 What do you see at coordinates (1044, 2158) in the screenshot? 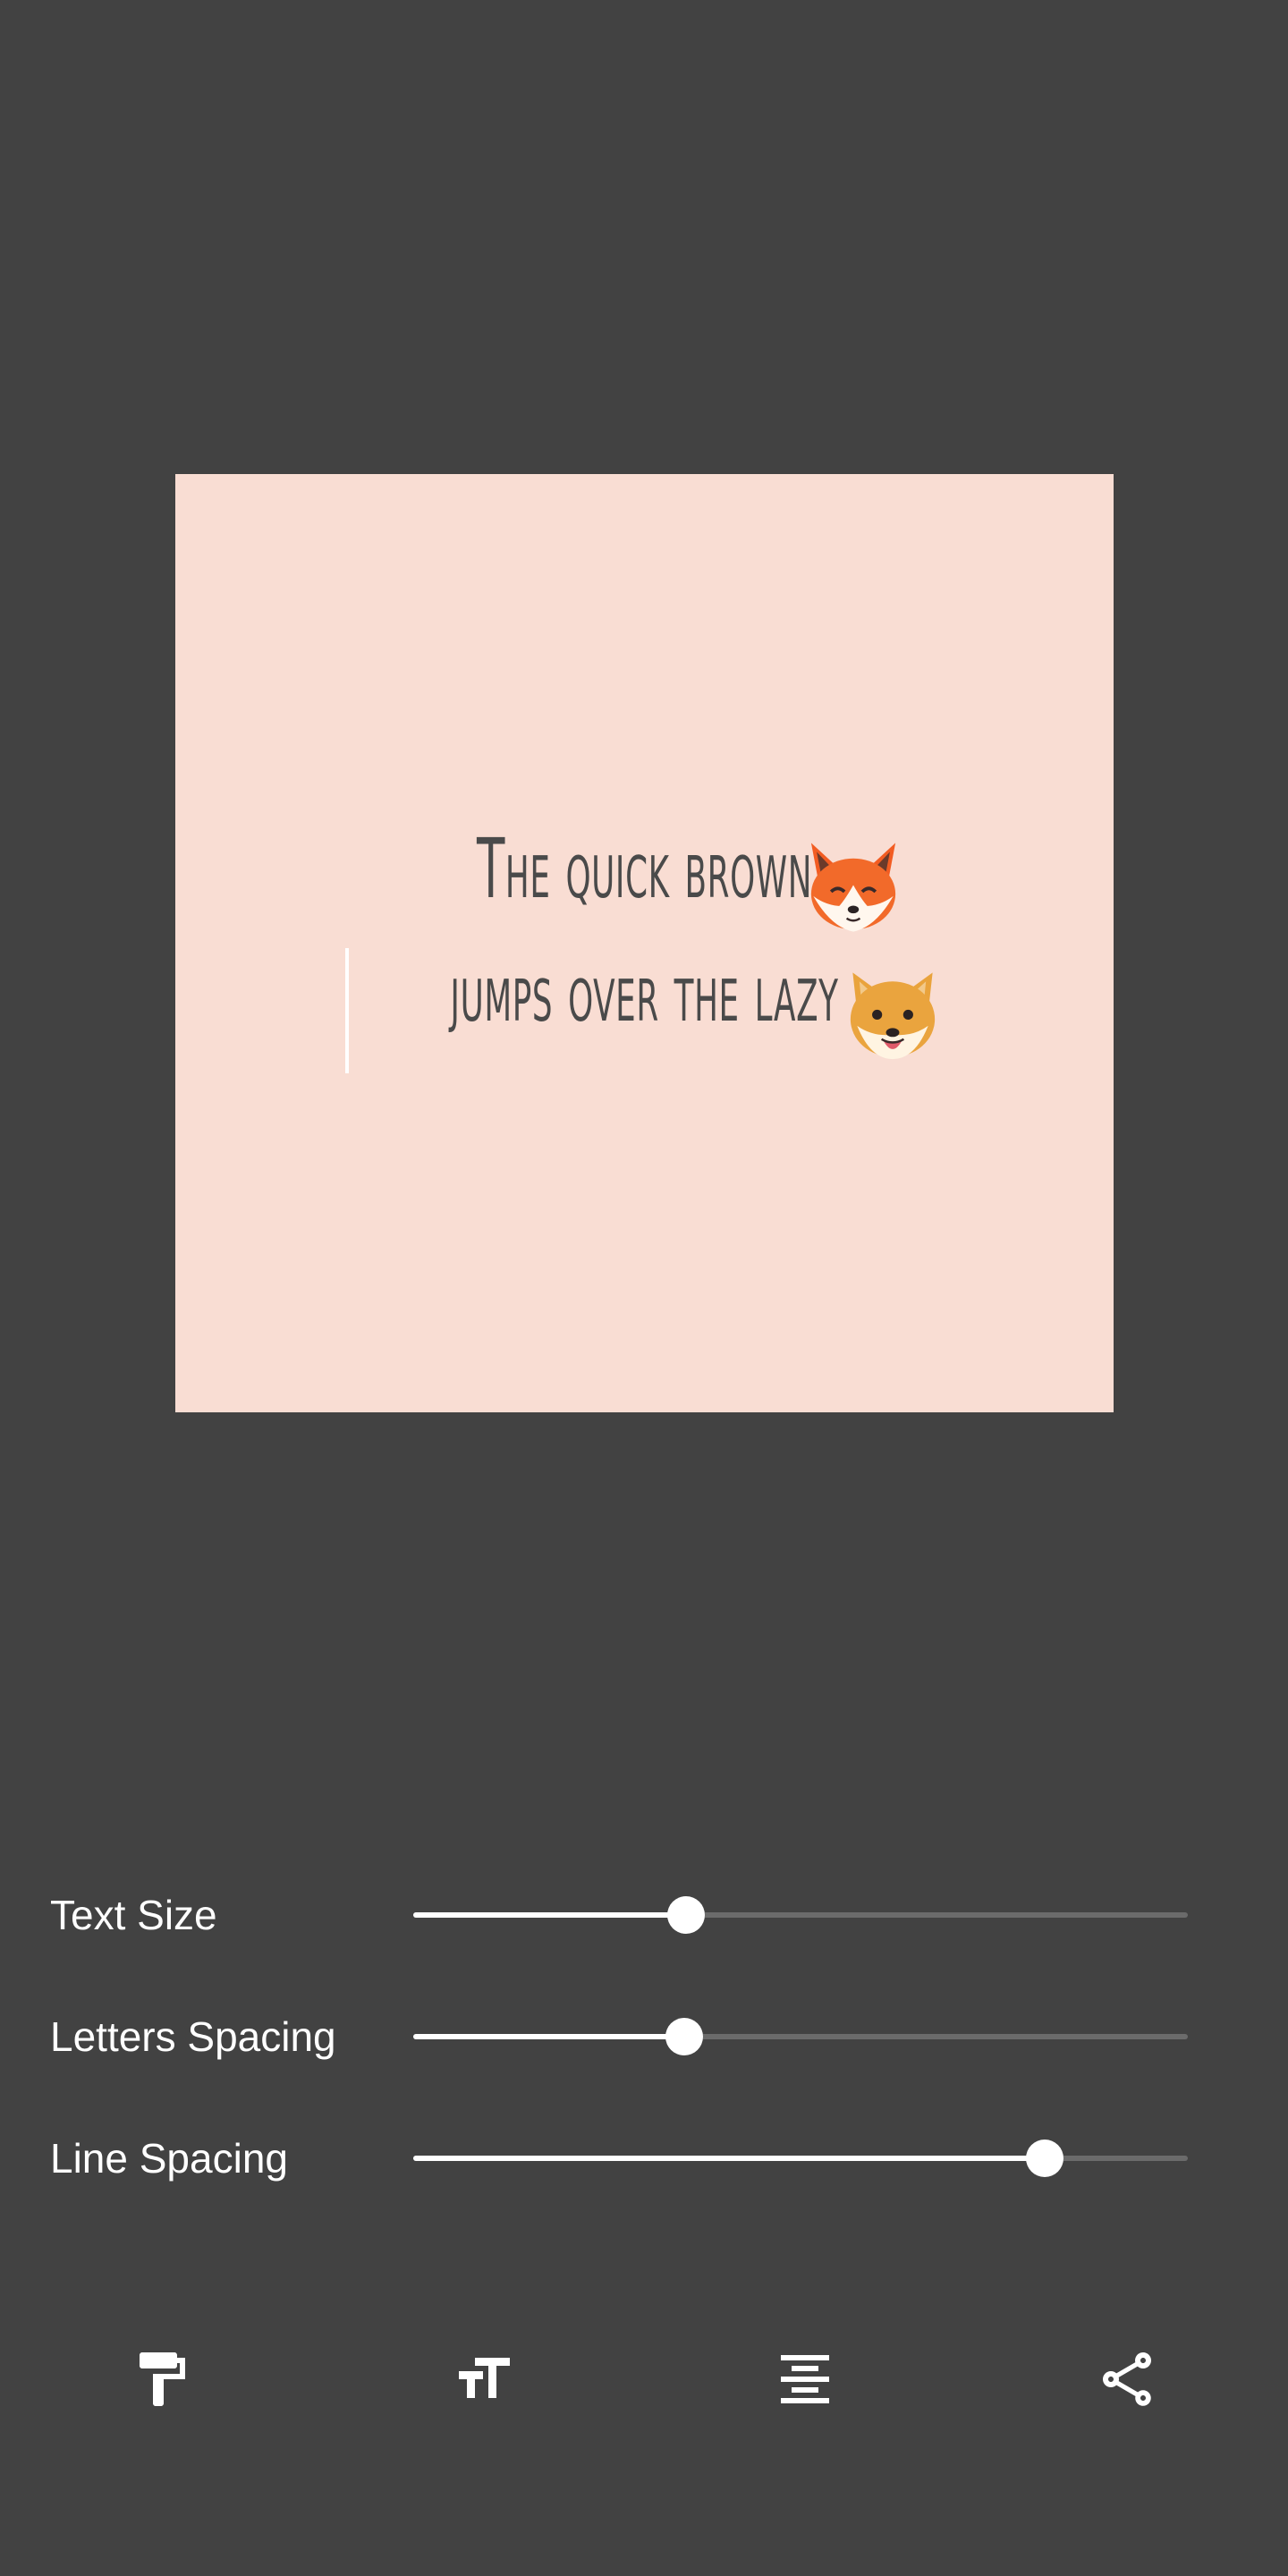
I see `line-spacing-slider-thumb` at bounding box center [1044, 2158].